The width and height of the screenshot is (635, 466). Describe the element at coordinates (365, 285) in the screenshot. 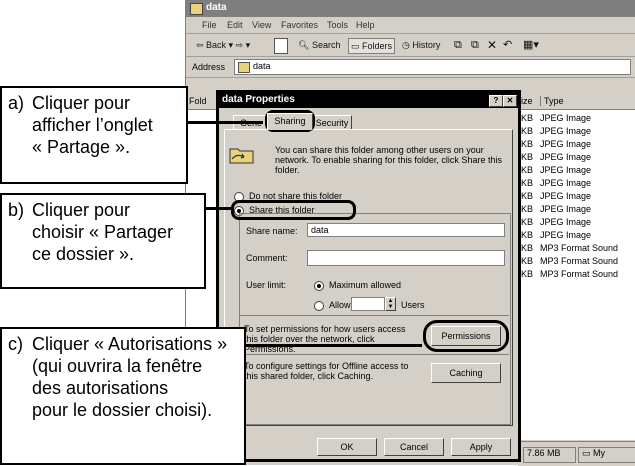

I see `maximum-allowed-label: Maximum allowed` at that location.